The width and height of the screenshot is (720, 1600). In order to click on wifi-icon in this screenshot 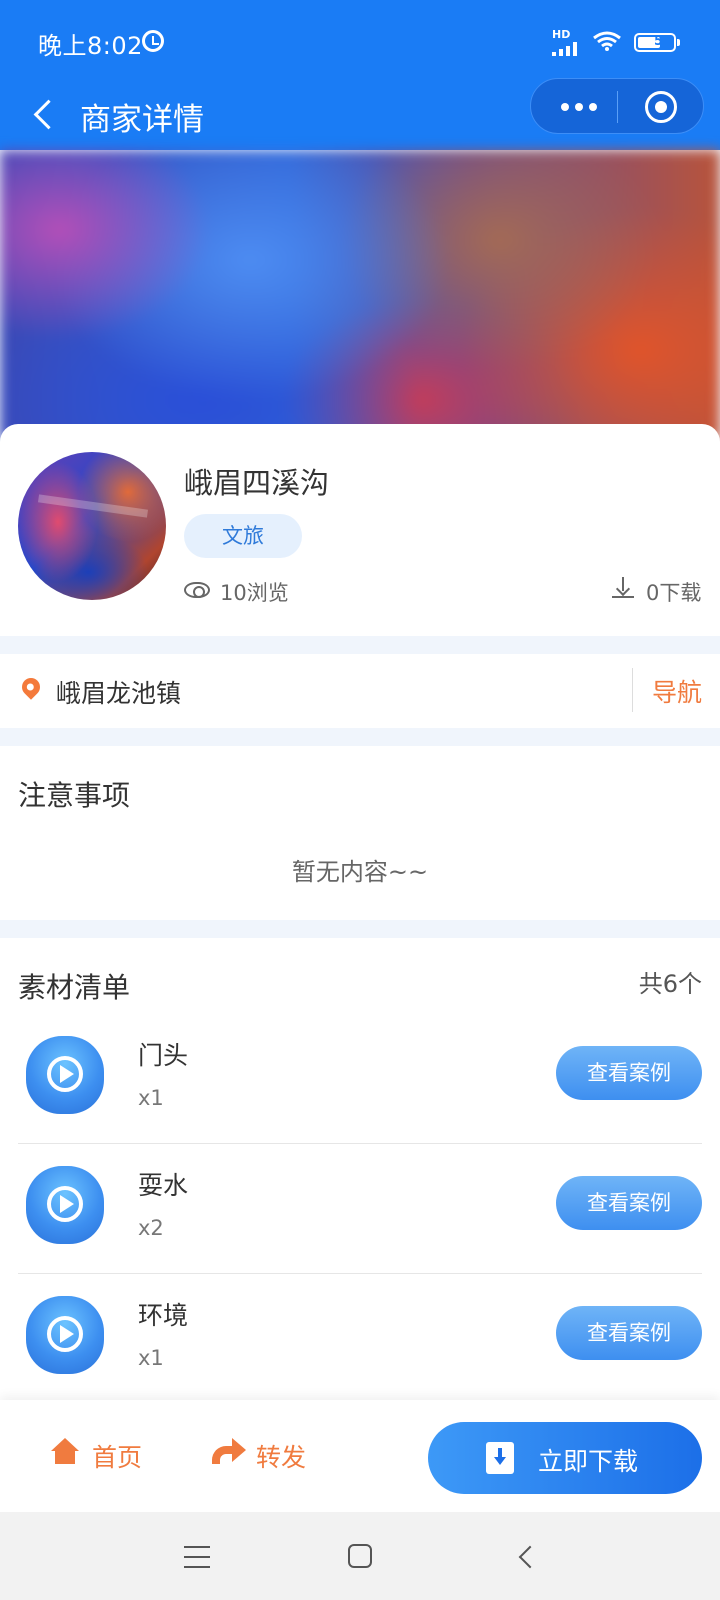, I will do `click(607, 41)`.